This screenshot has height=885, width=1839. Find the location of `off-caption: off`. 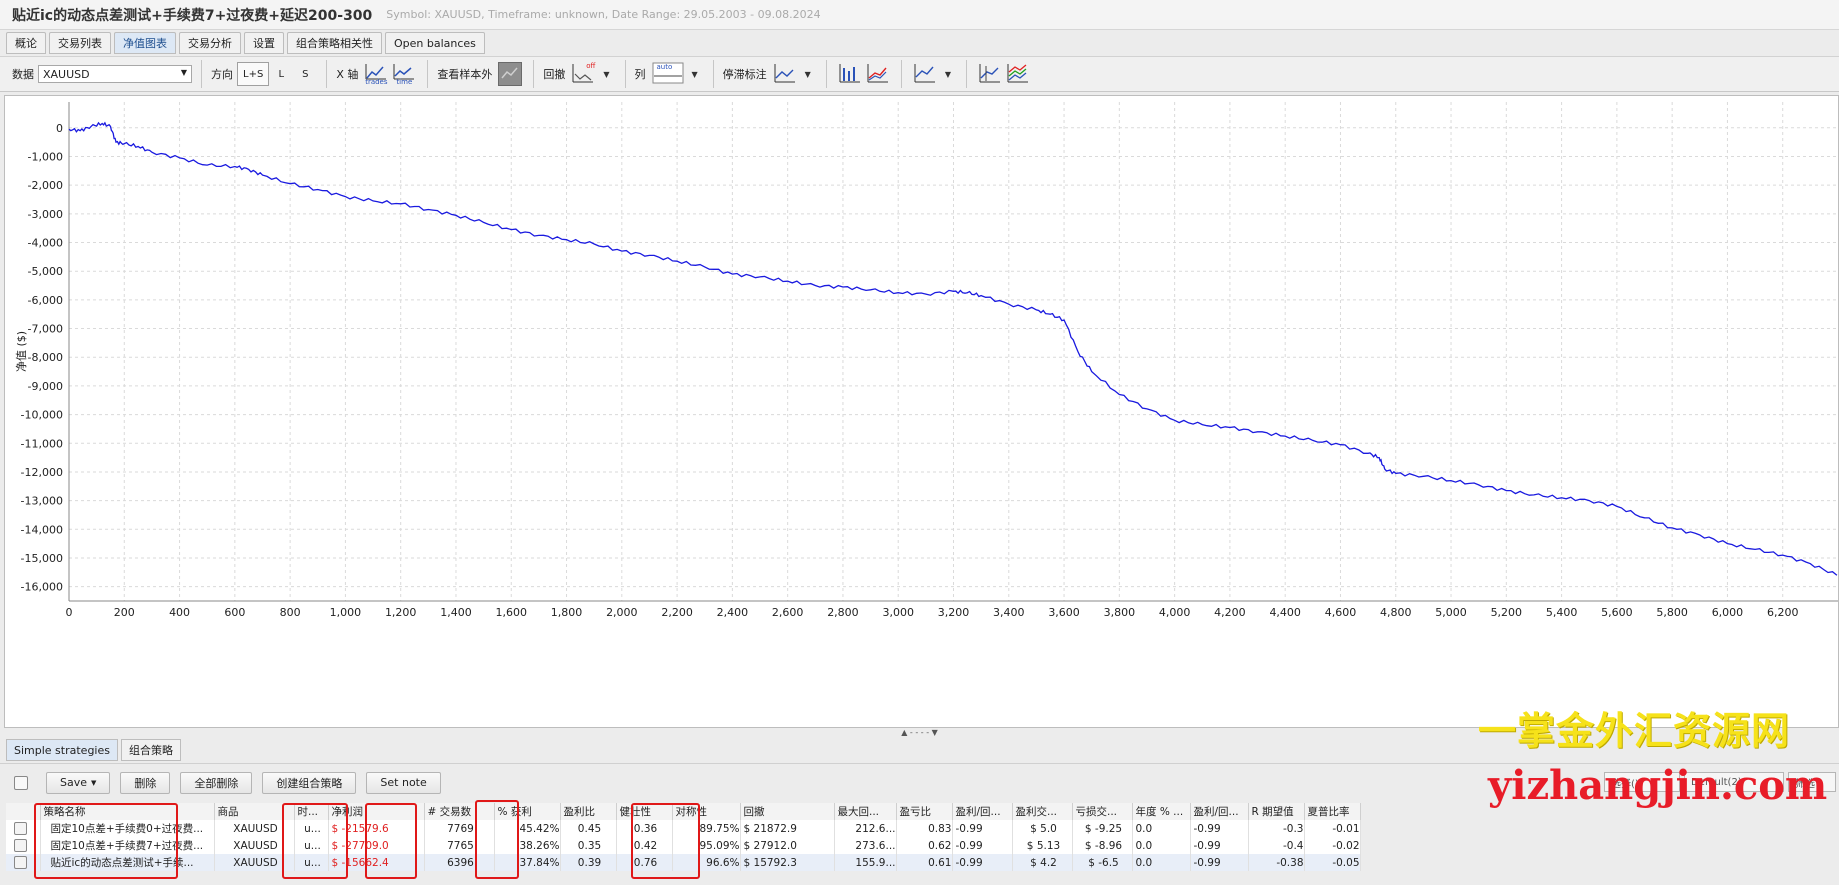

off-caption: off is located at coordinates (591, 66).